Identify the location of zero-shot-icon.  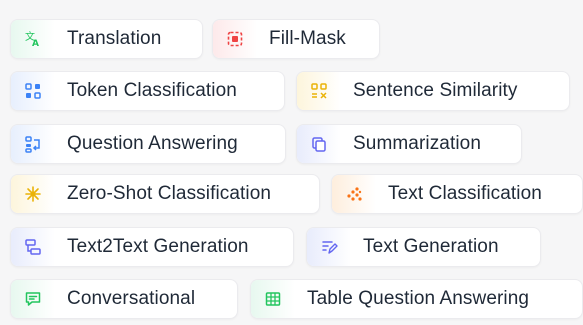
(33, 194).